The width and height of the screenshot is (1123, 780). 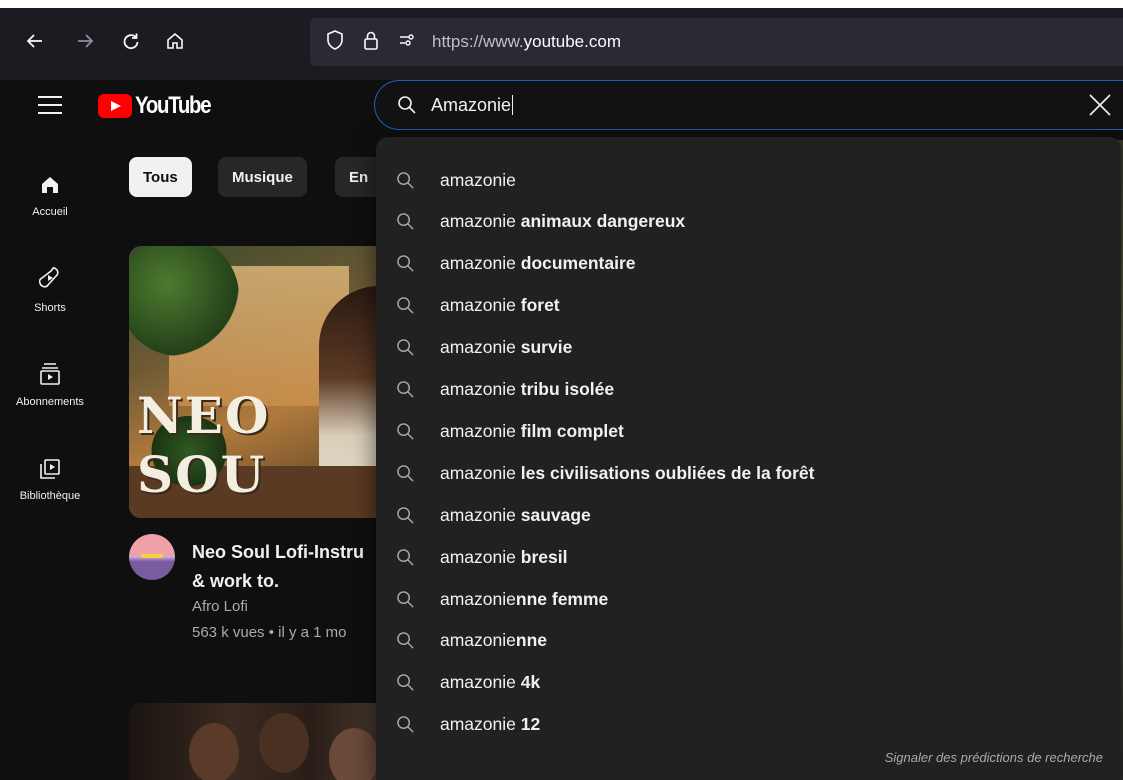 What do you see at coordinates (371, 42) in the screenshot?
I see `lock-icon` at bounding box center [371, 42].